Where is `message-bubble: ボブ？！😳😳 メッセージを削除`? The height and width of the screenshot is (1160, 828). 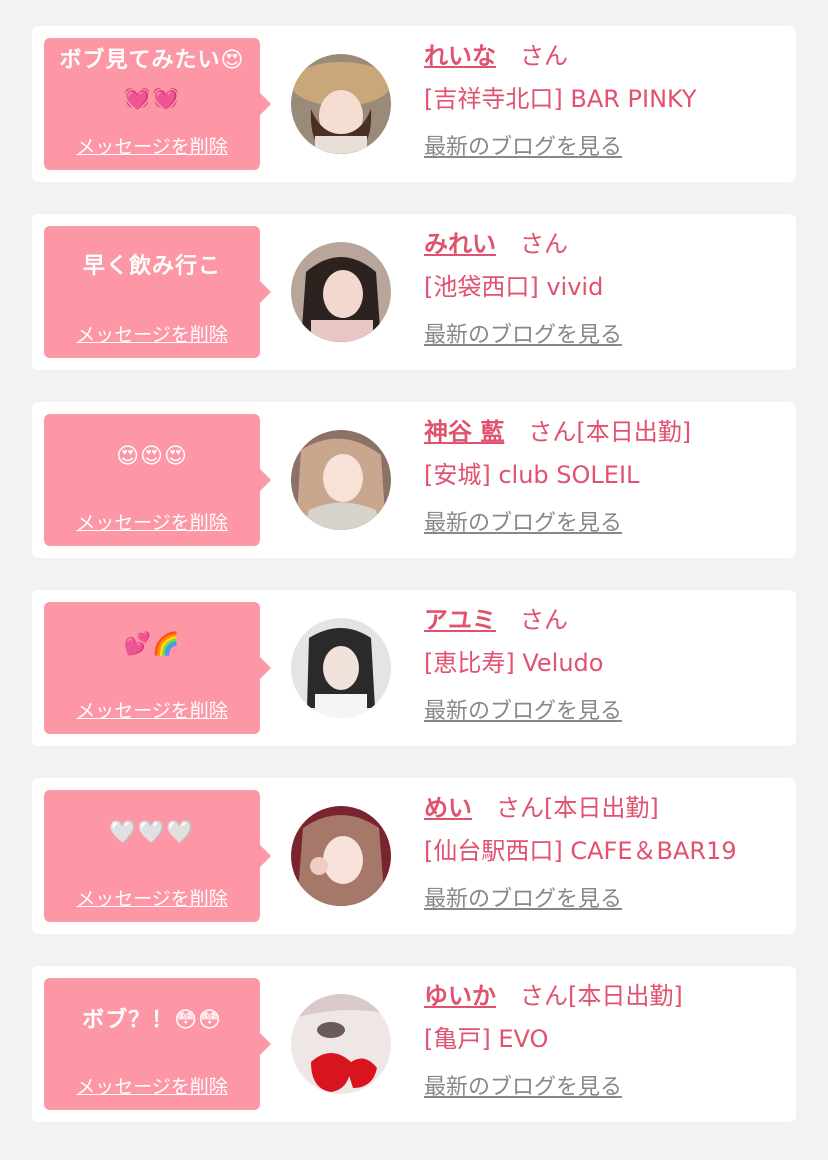
message-bubble: ボブ？！😳😳 メッセージを削除 is located at coordinates (157, 1044).